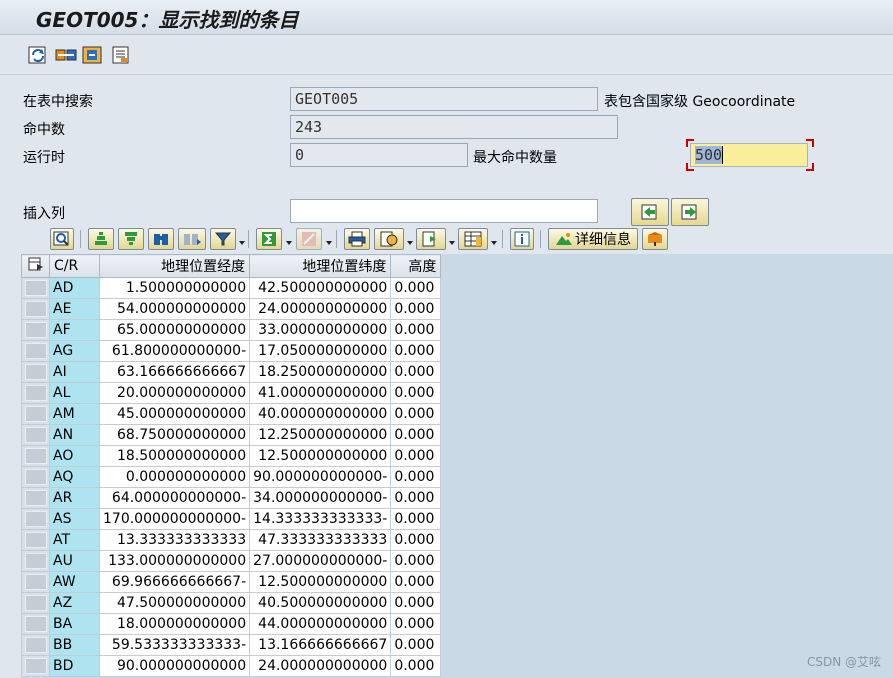 This screenshot has width=893, height=678. What do you see at coordinates (174, 351) in the screenshot?
I see `cell-longitude: 61.800000000000-` at bounding box center [174, 351].